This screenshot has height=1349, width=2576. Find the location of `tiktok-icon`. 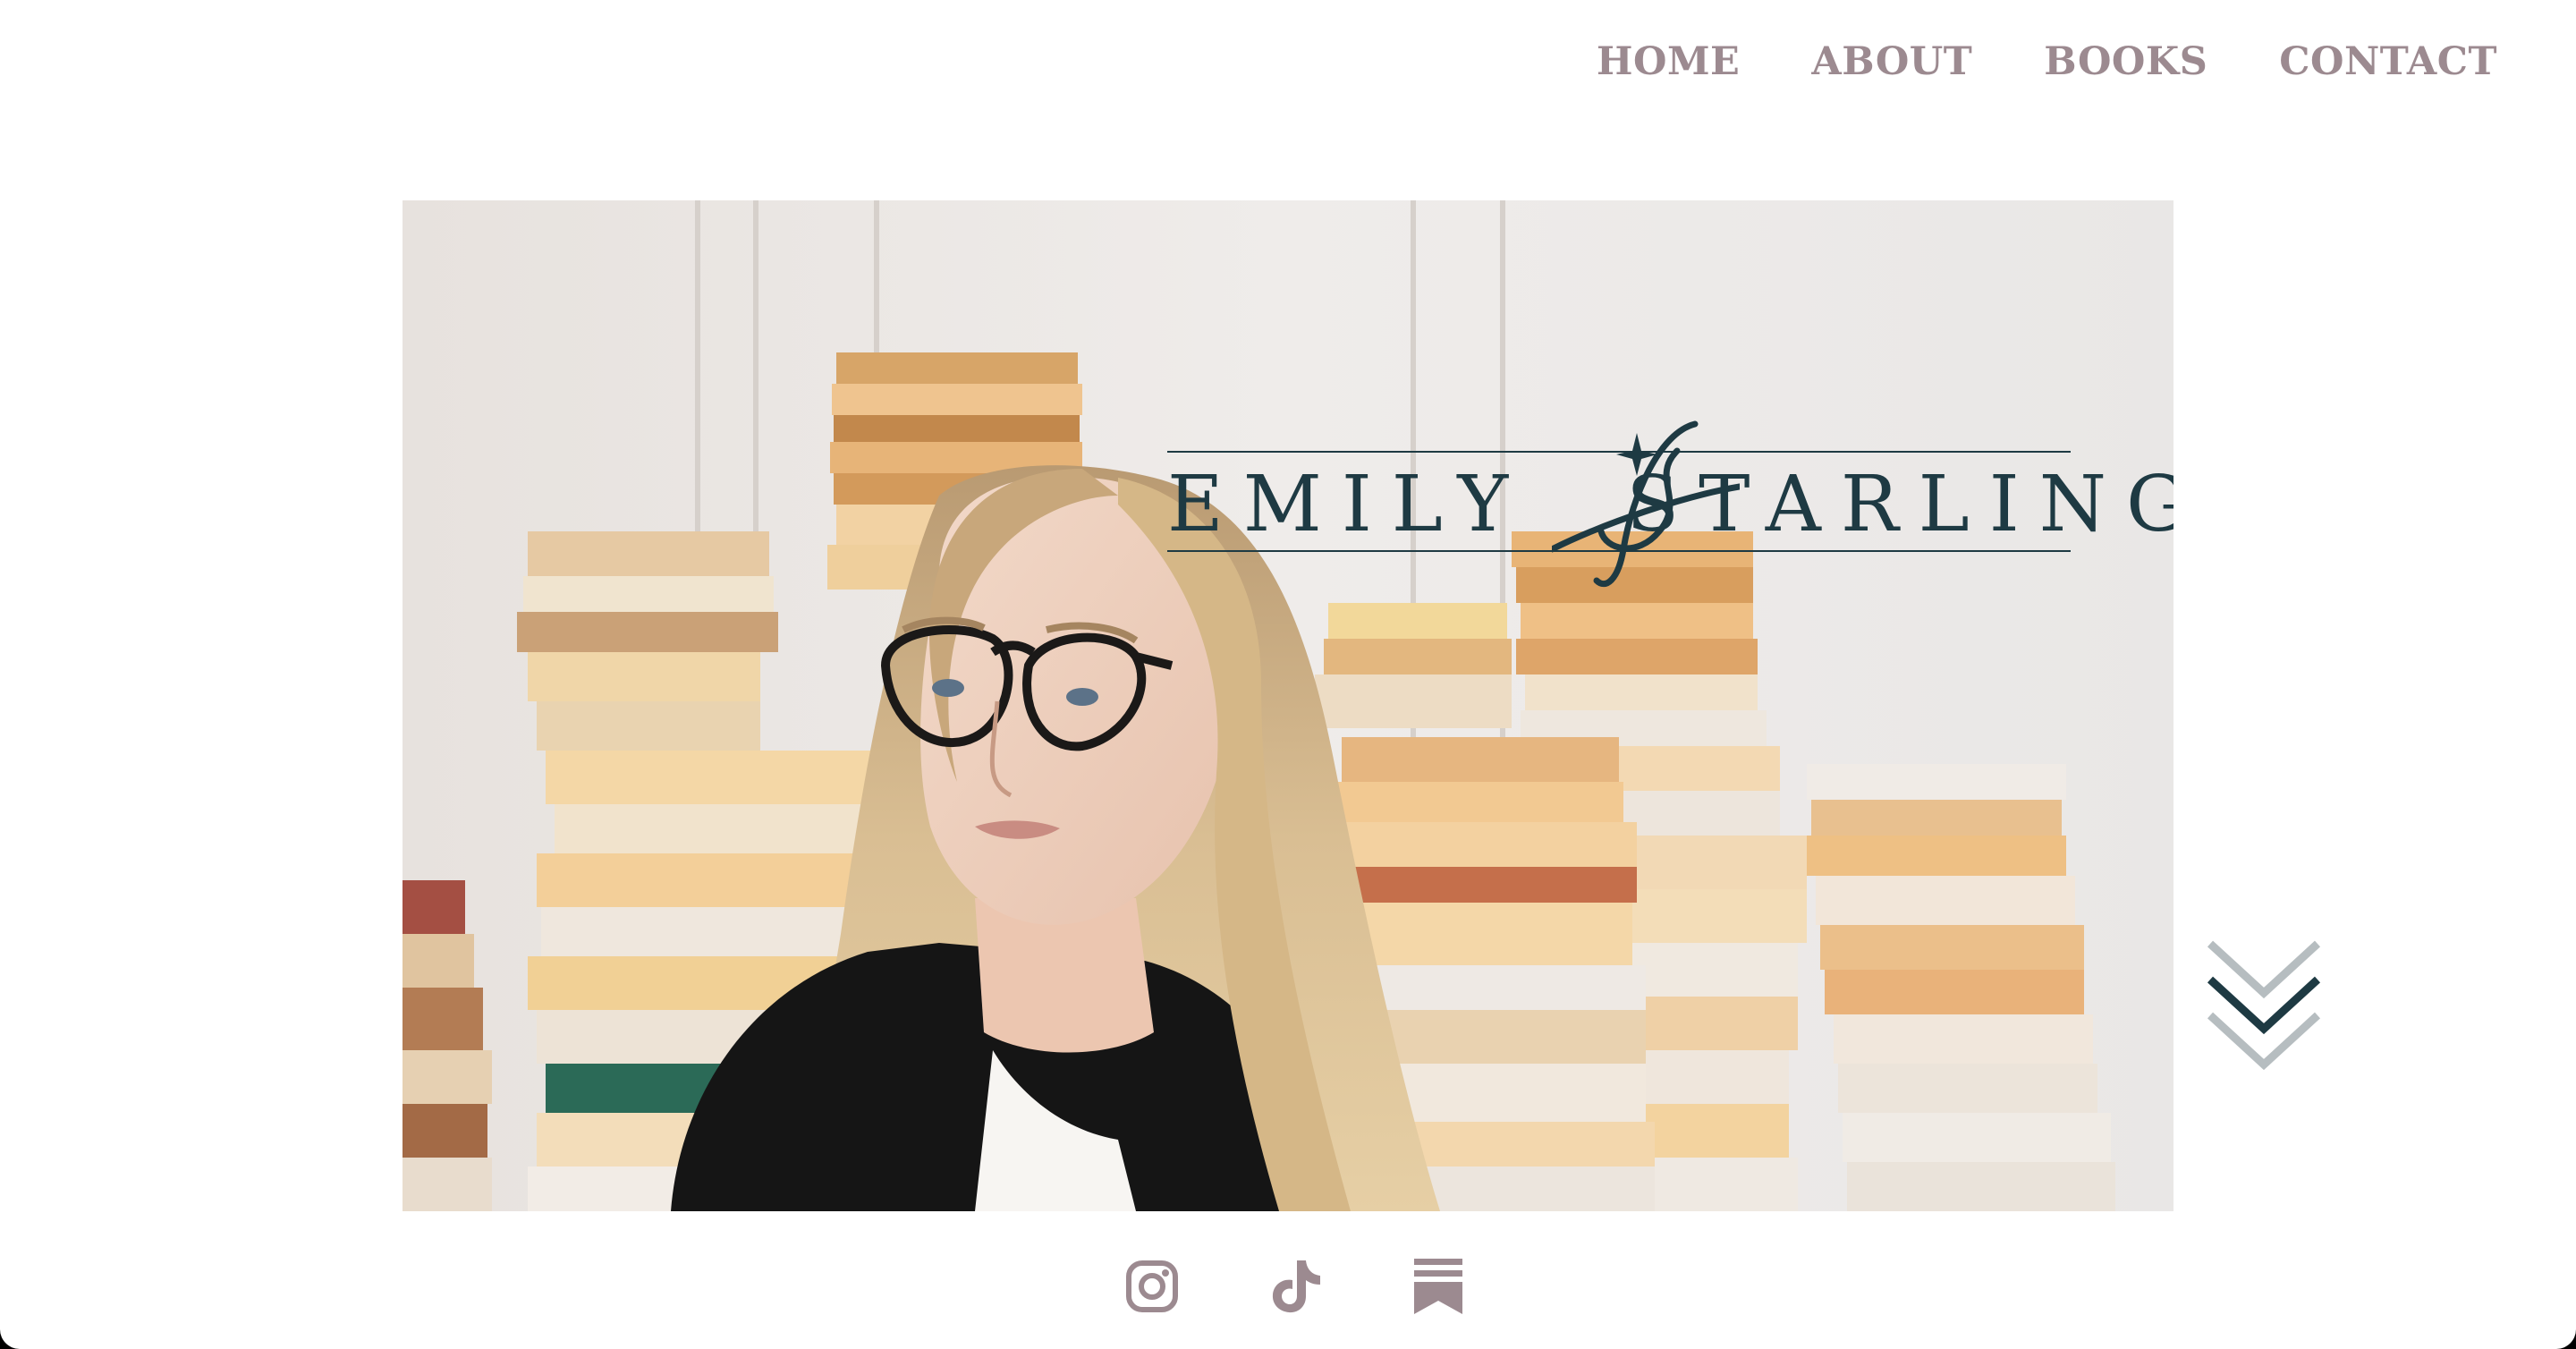

tiktok-icon is located at coordinates (1295, 1286).